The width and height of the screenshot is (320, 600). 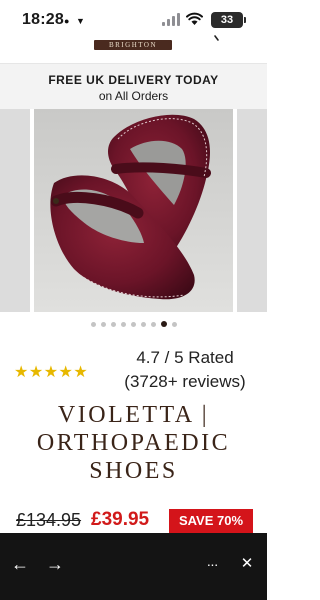 What do you see at coordinates (20, 564) in the screenshot?
I see `back-arrow-icon: ←` at bounding box center [20, 564].